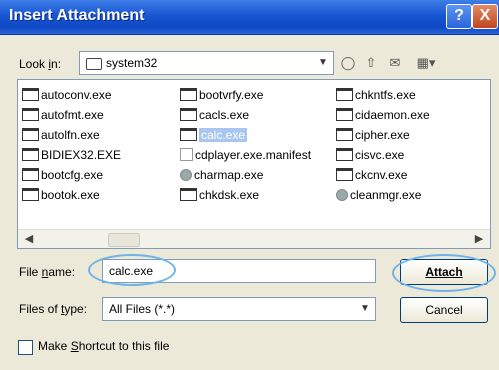 The image size is (499, 370). Describe the element at coordinates (371, 63) in the screenshot. I see `up-folder-icon: ⇧` at that location.